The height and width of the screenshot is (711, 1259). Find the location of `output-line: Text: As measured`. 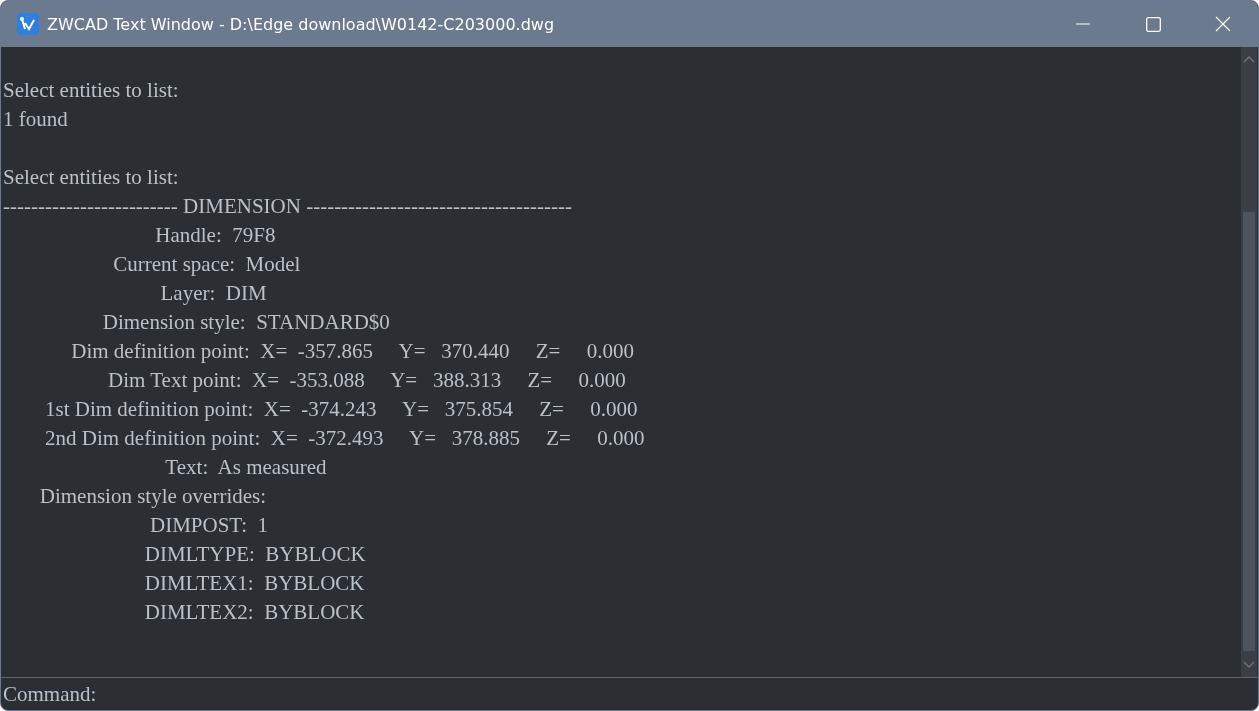

output-line: Text: As measured is located at coordinates (246, 467).